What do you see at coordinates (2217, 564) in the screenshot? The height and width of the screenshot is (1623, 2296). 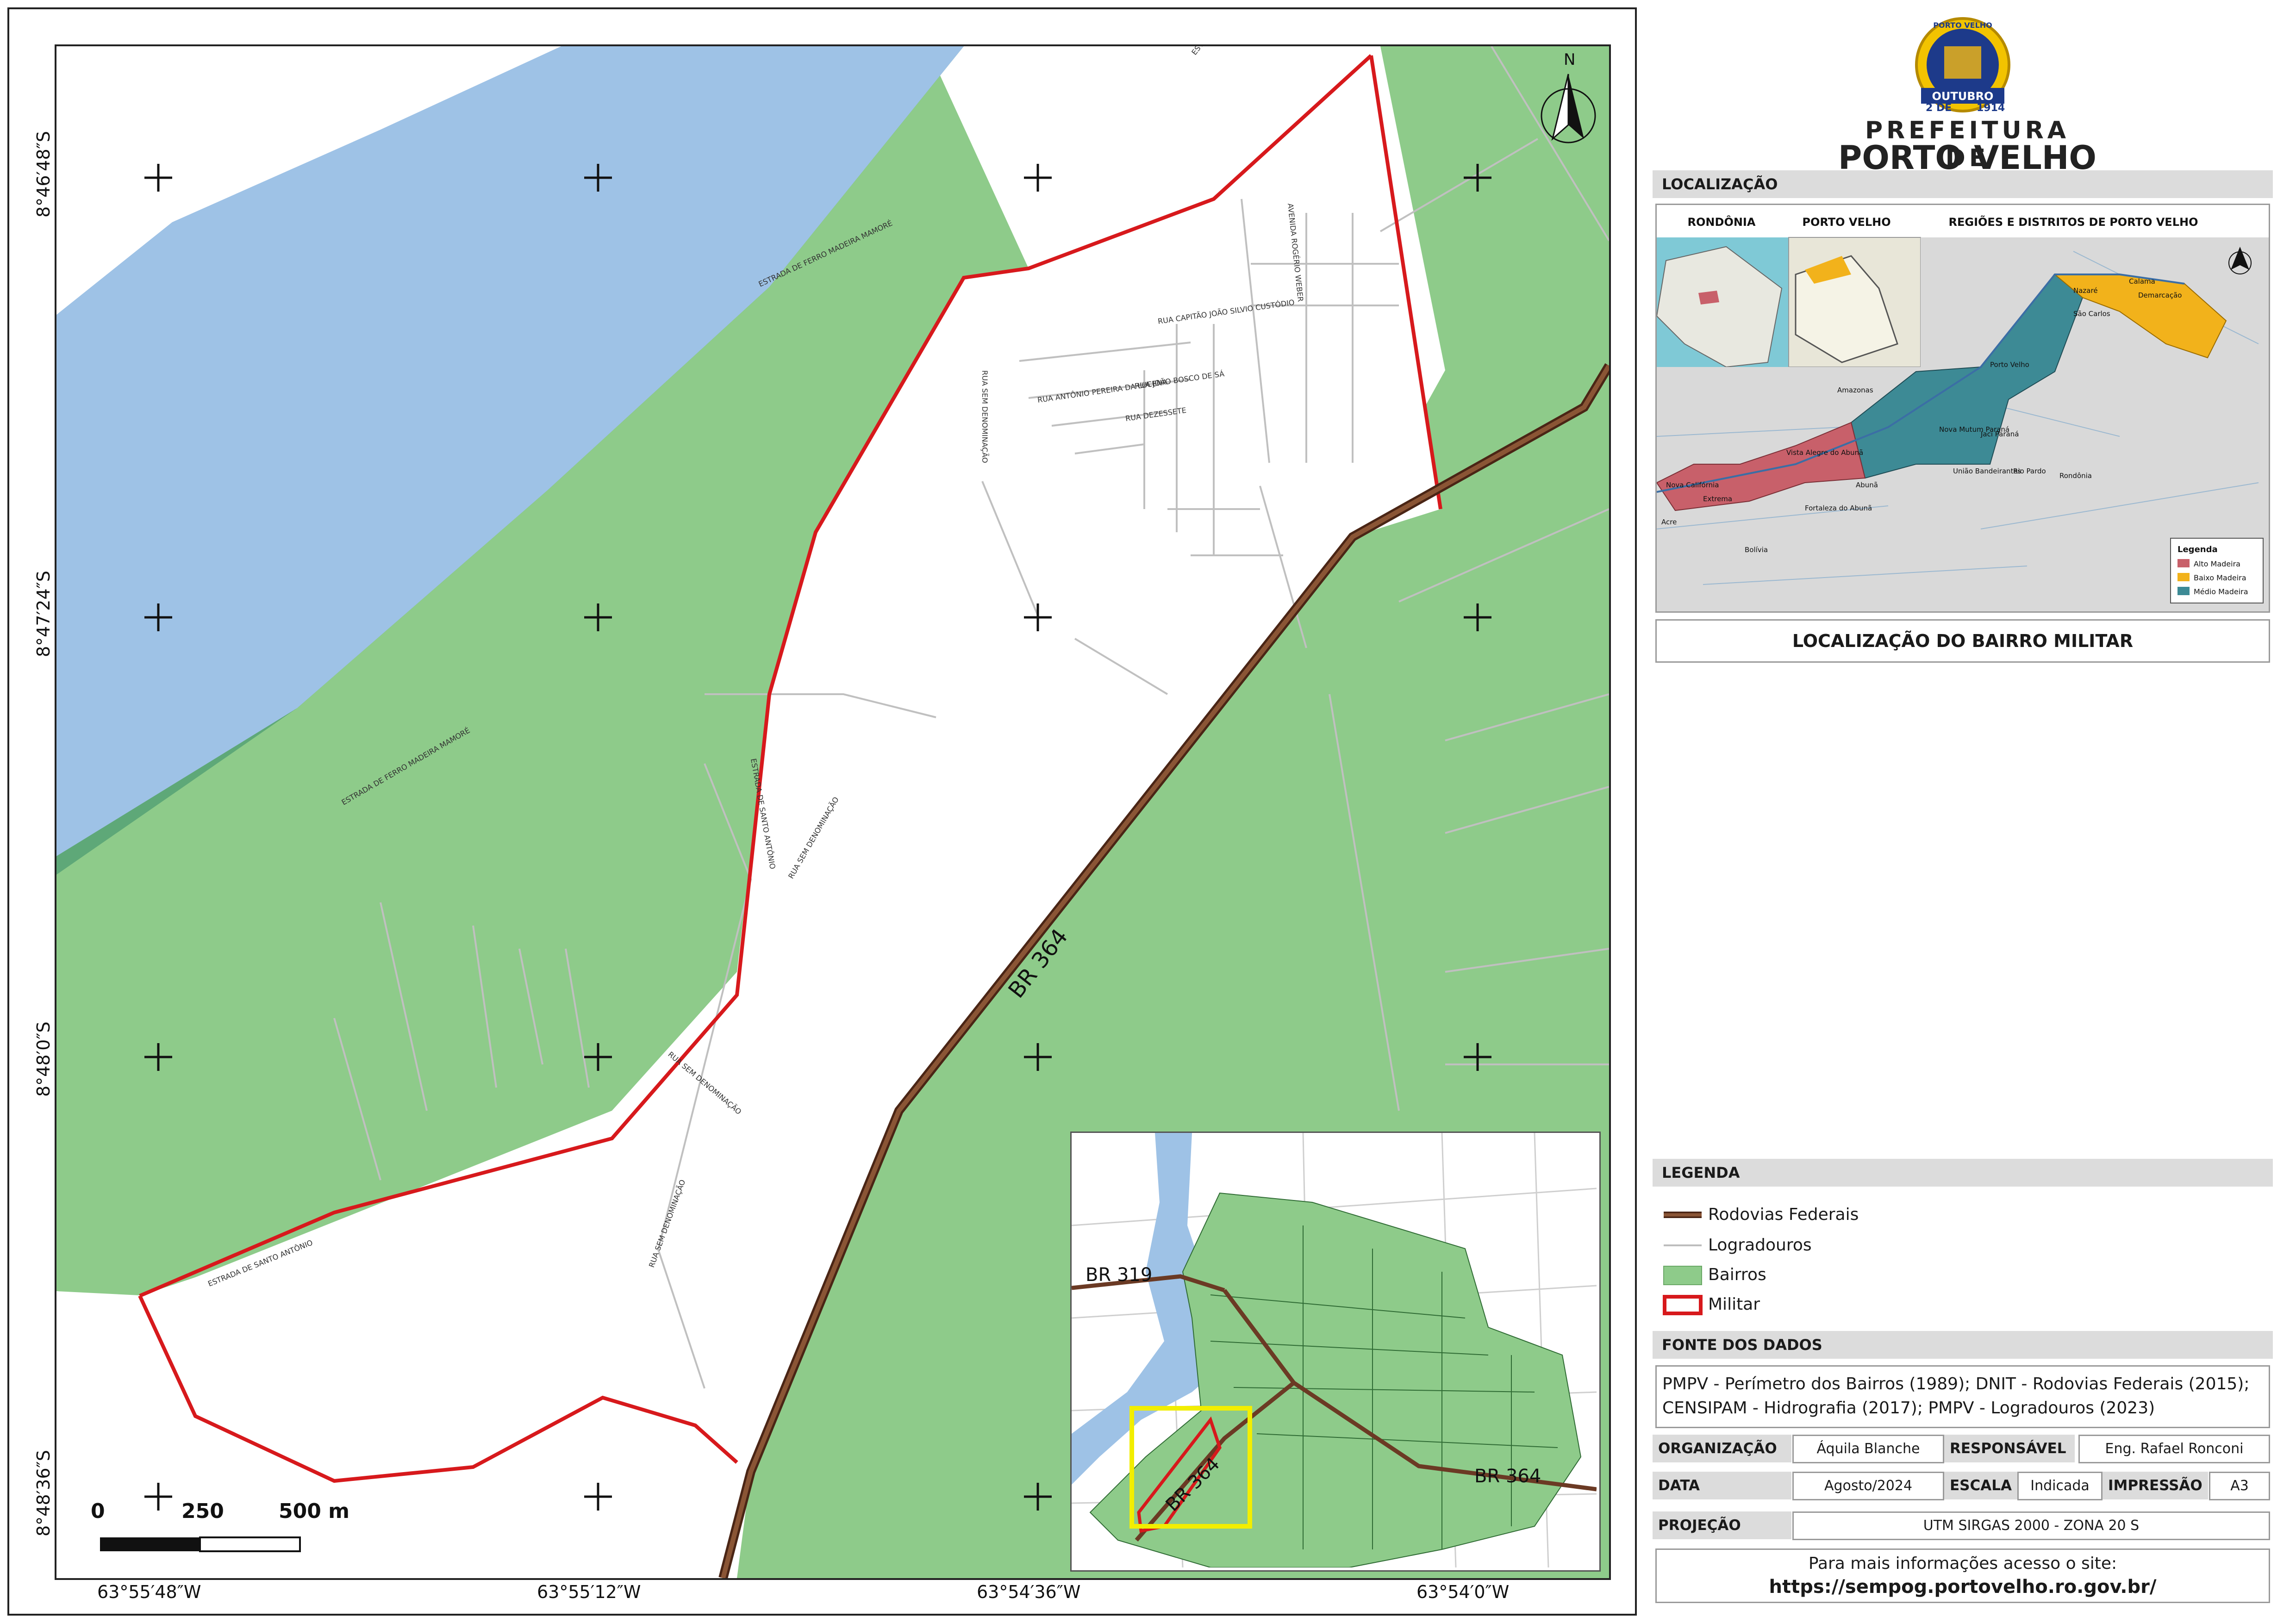 I see `svg-text: Alto Madeira` at bounding box center [2217, 564].